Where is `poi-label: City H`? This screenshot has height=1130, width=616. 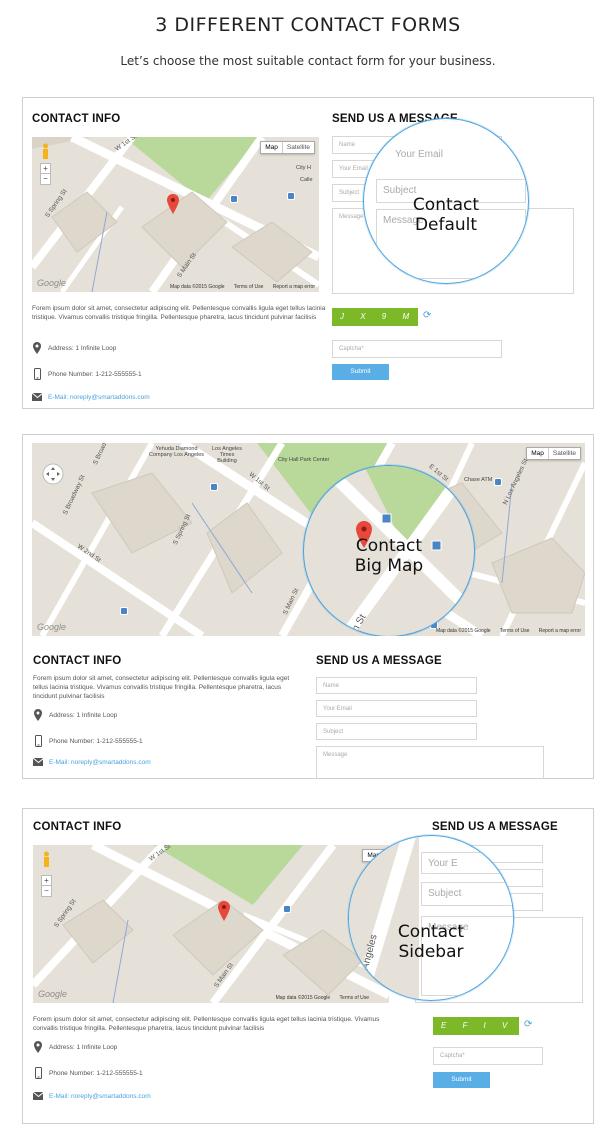 poi-label: City H is located at coordinates (303, 168).